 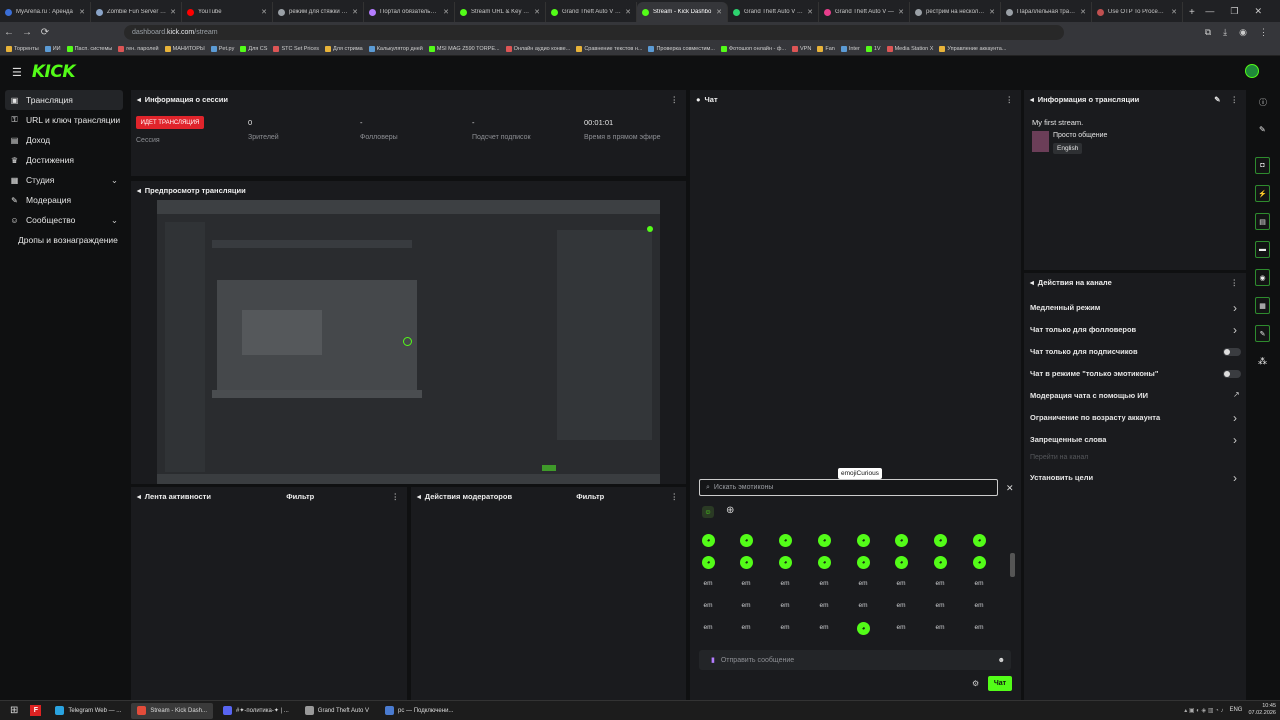 What do you see at coordinates (1209, 11) in the screenshot?
I see `minimize-icon: —` at bounding box center [1209, 11].